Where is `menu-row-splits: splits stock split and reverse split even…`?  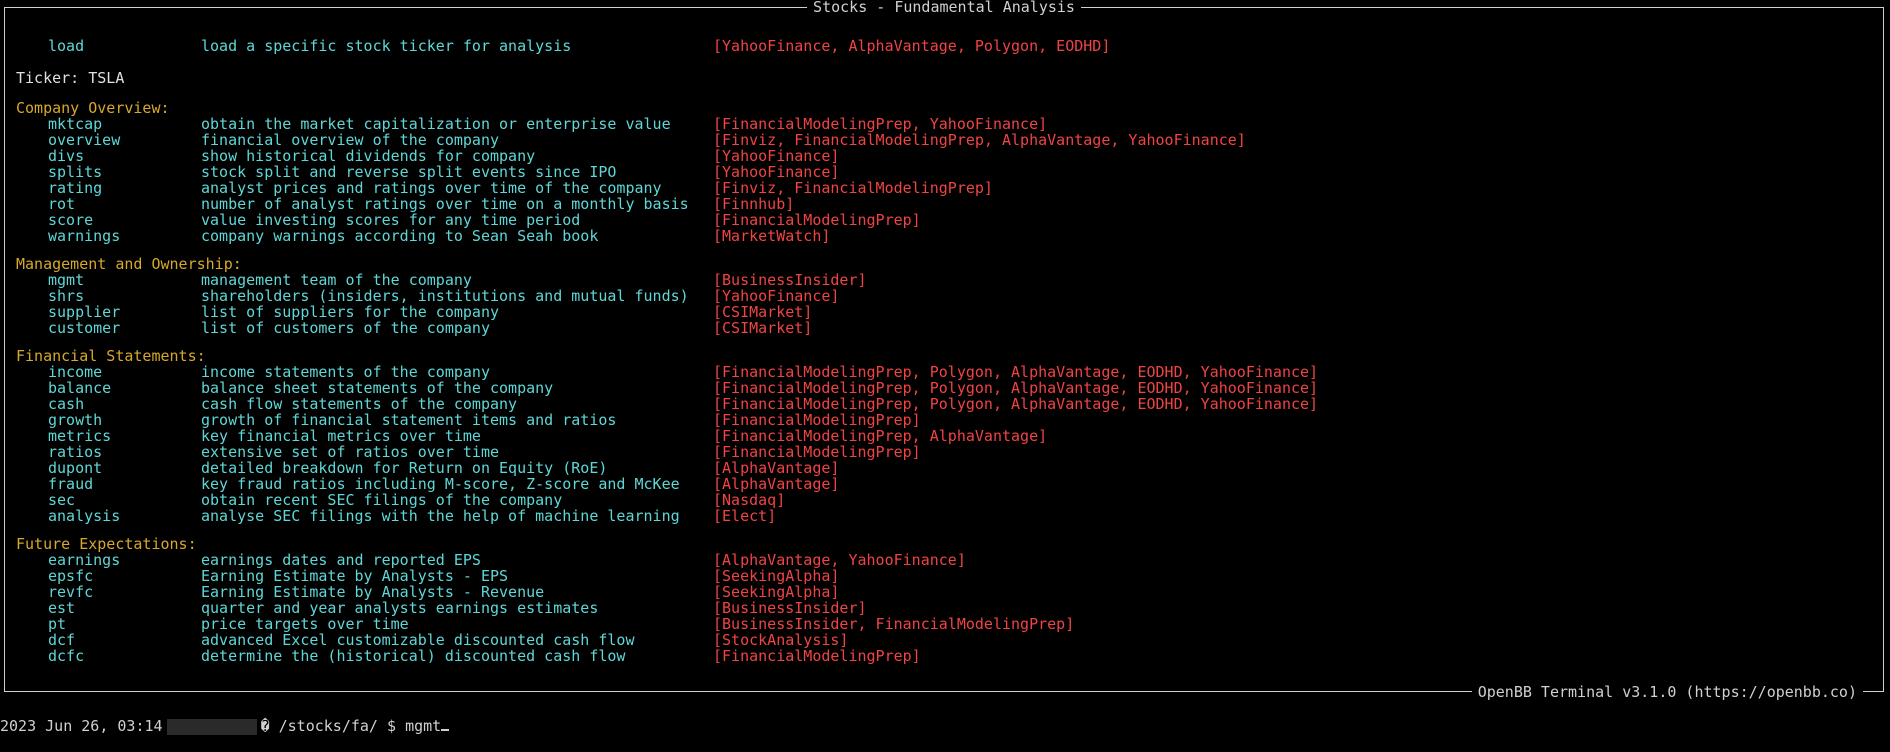
menu-row-splits: splits stock split and reverse split even… is located at coordinates (949, 172).